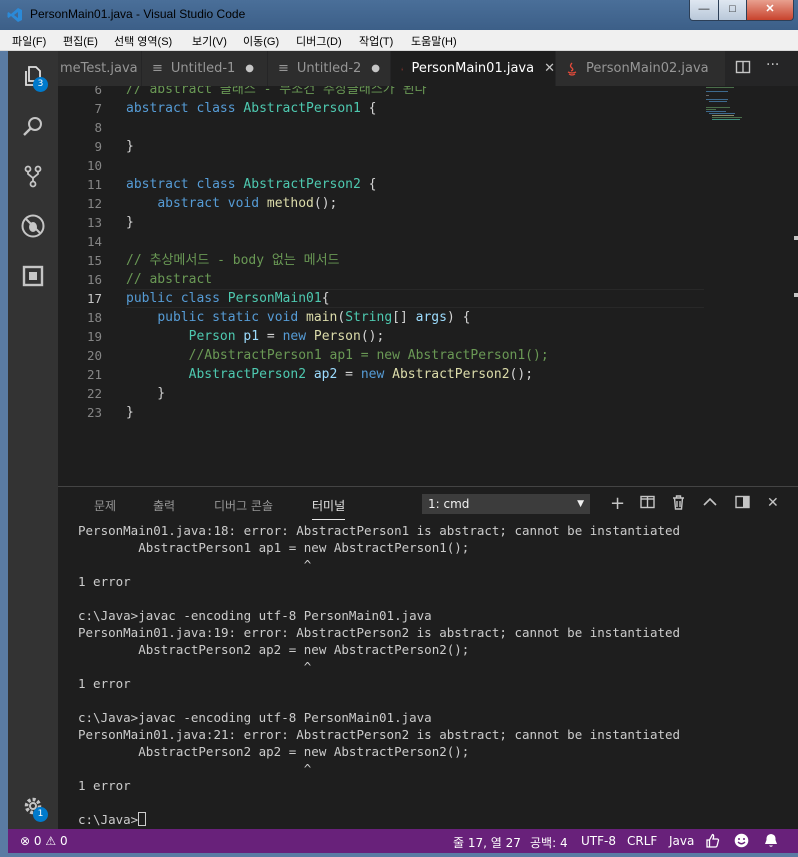 Image resolution: width=798 pixels, height=857 pixels. I want to click on explorer-badge: 3, so click(40, 84).